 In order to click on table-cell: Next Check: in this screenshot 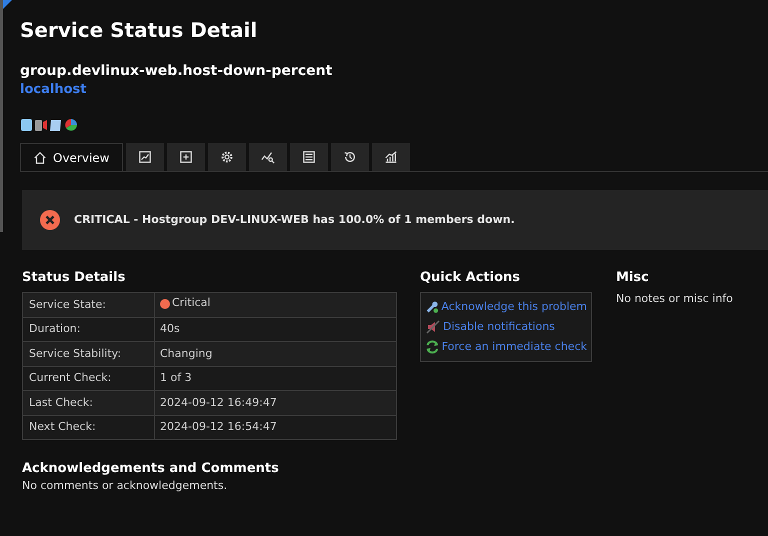, I will do `click(88, 427)`.